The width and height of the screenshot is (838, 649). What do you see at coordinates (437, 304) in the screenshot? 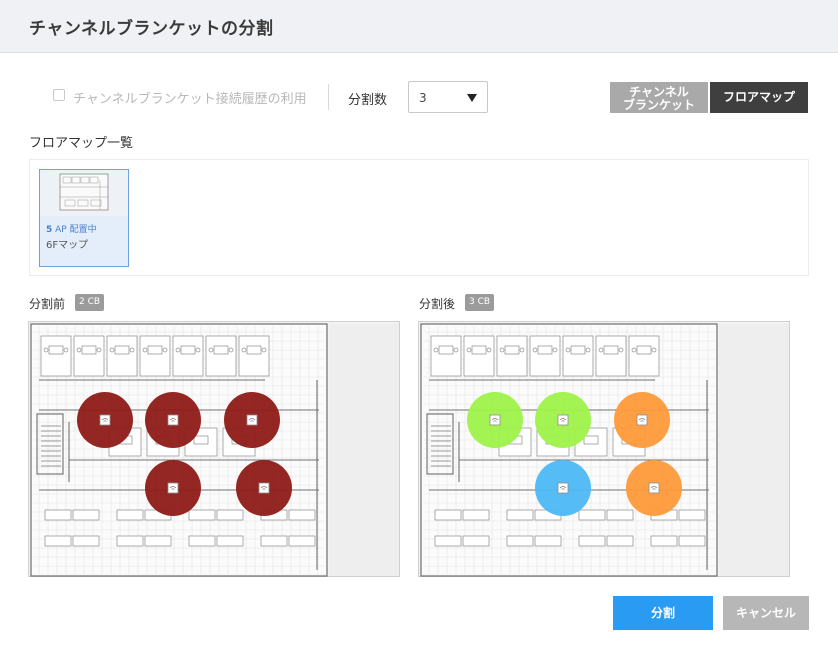
I see `after-label: 分割後` at bounding box center [437, 304].